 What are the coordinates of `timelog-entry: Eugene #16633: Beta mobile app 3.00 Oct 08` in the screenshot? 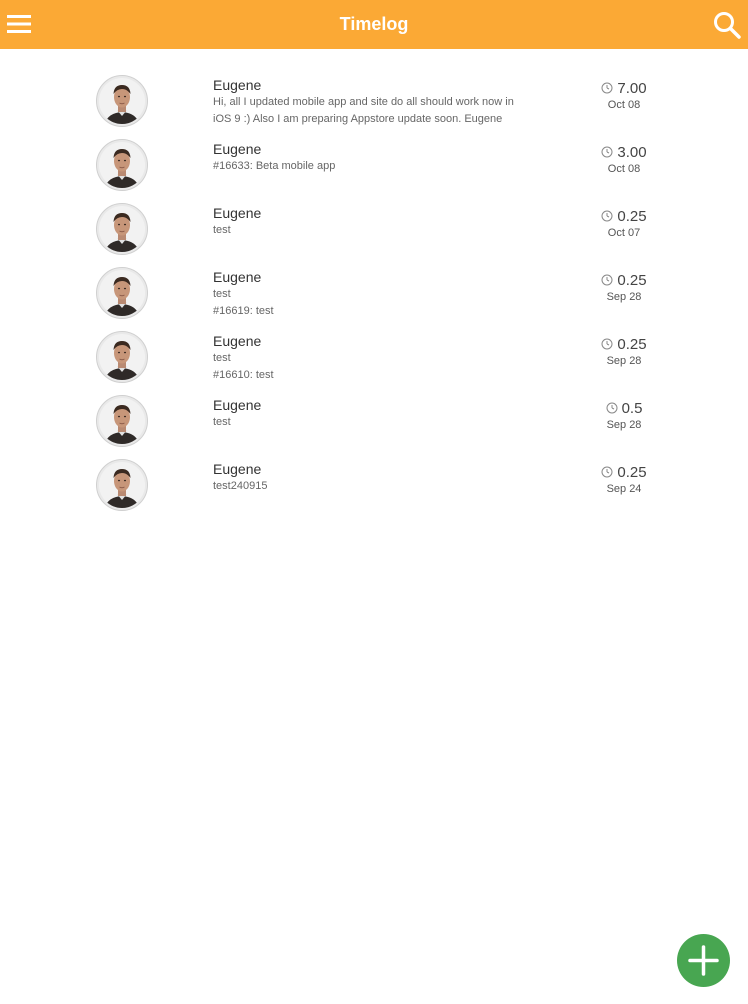 It's located at (374, 165).